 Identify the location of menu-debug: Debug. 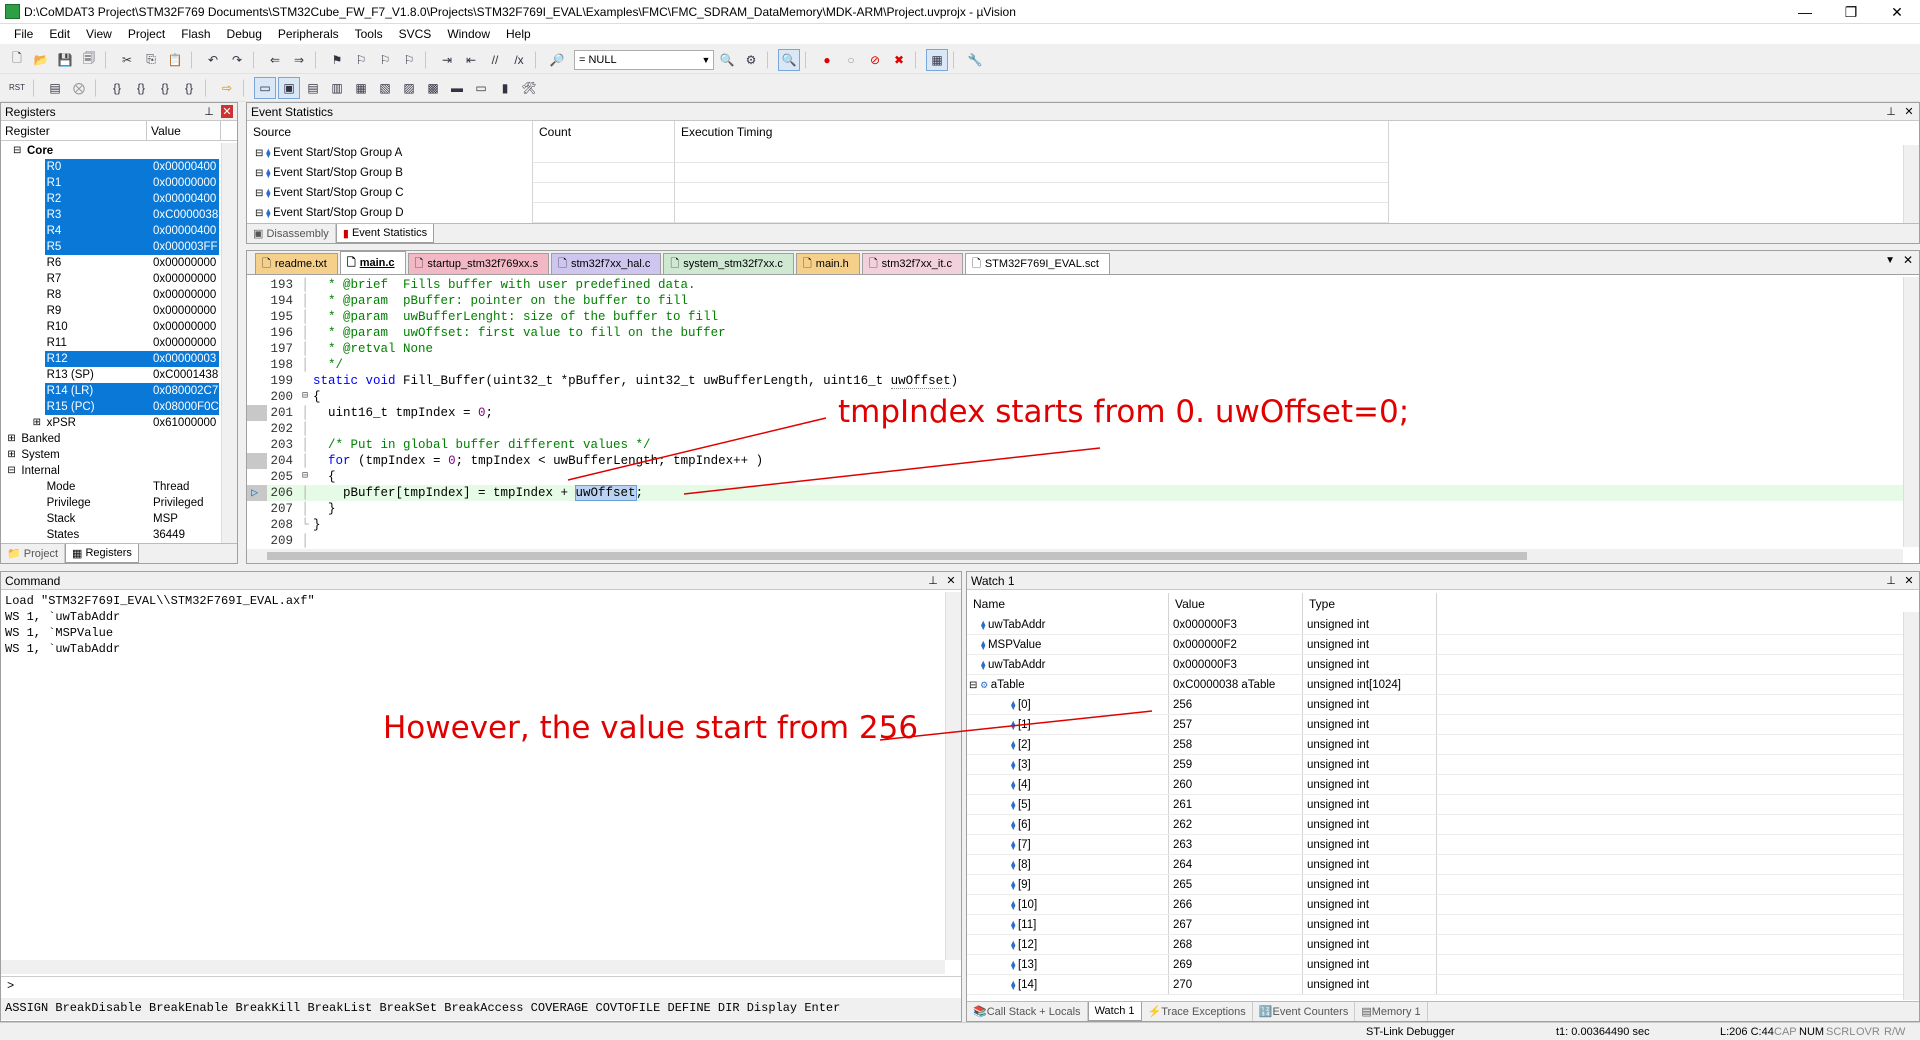
(244, 34).